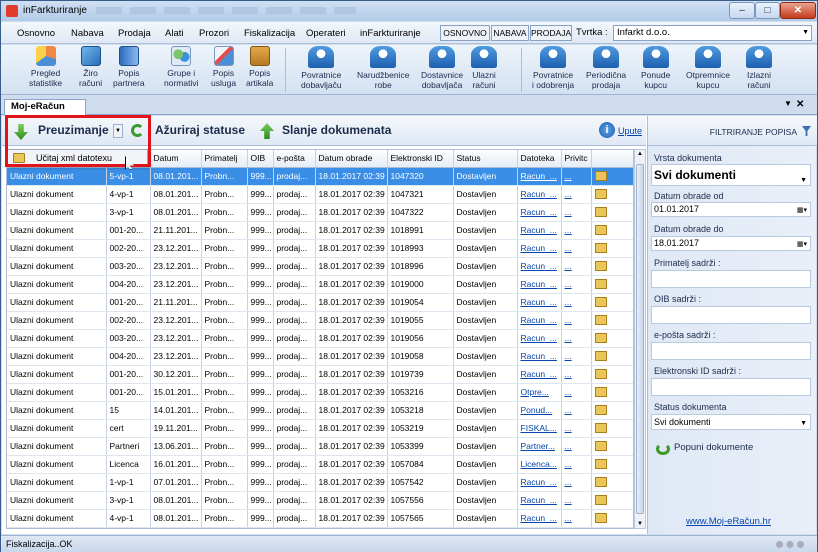 The height and width of the screenshot is (552, 818). I want to click on company-select: Infarkt d.o.o. ▼, so click(712, 33).